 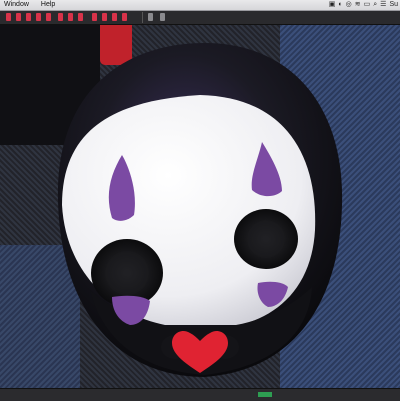 I want to click on status-icon-2: ◐, so click(x=340, y=5).